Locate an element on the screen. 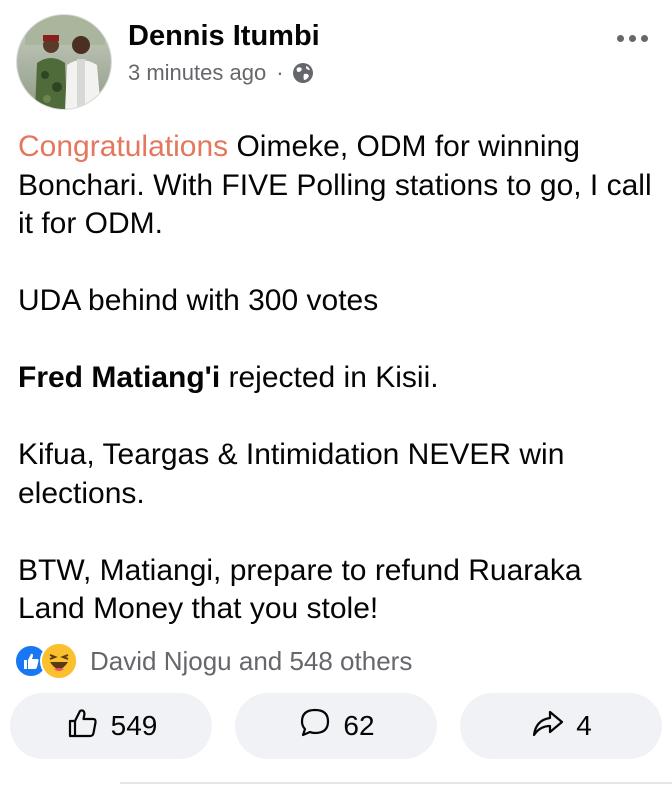 The image size is (672, 788). comment-icon is located at coordinates (315, 726).